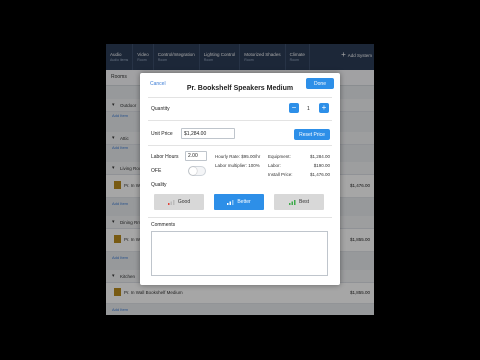 This screenshot has height=360, width=480. What do you see at coordinates (195, 133) in the screenshot?
I see `unit-price-value: $1,284.00` at bounding box center [195, 133].